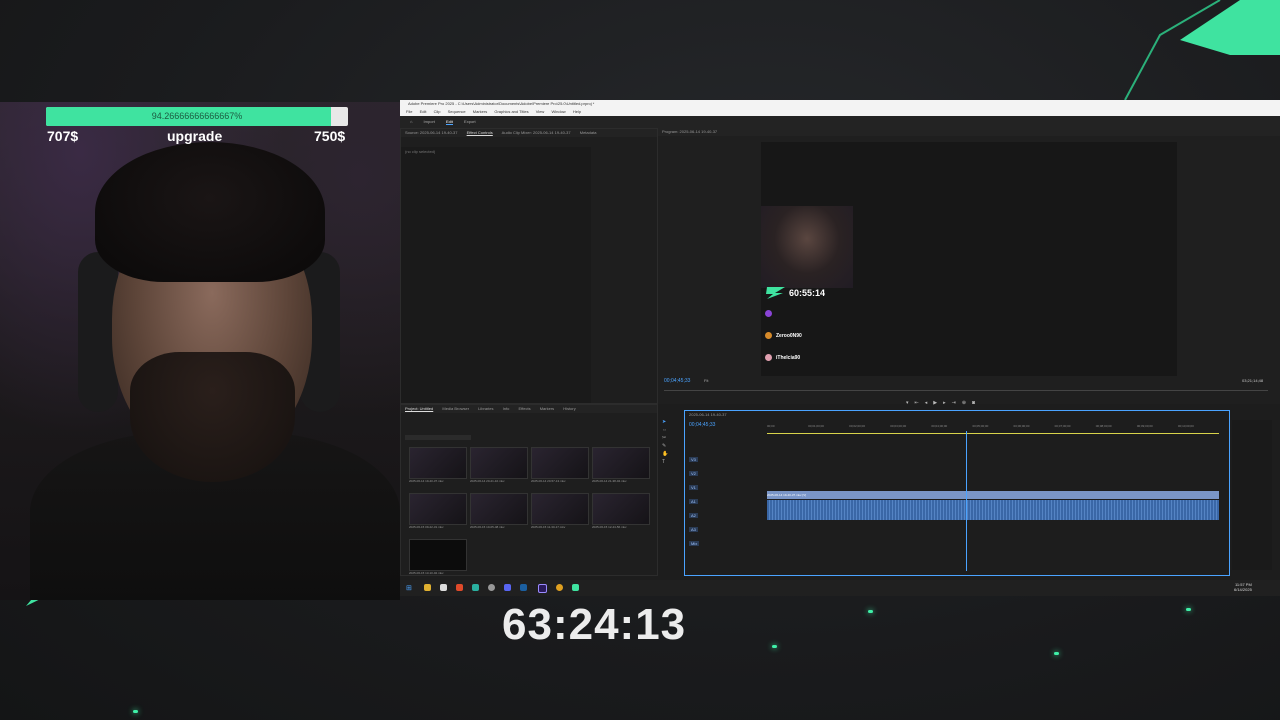  Describe the element at coordinates (507, 587) in the screenshot. I see `discord-icon` at that location.